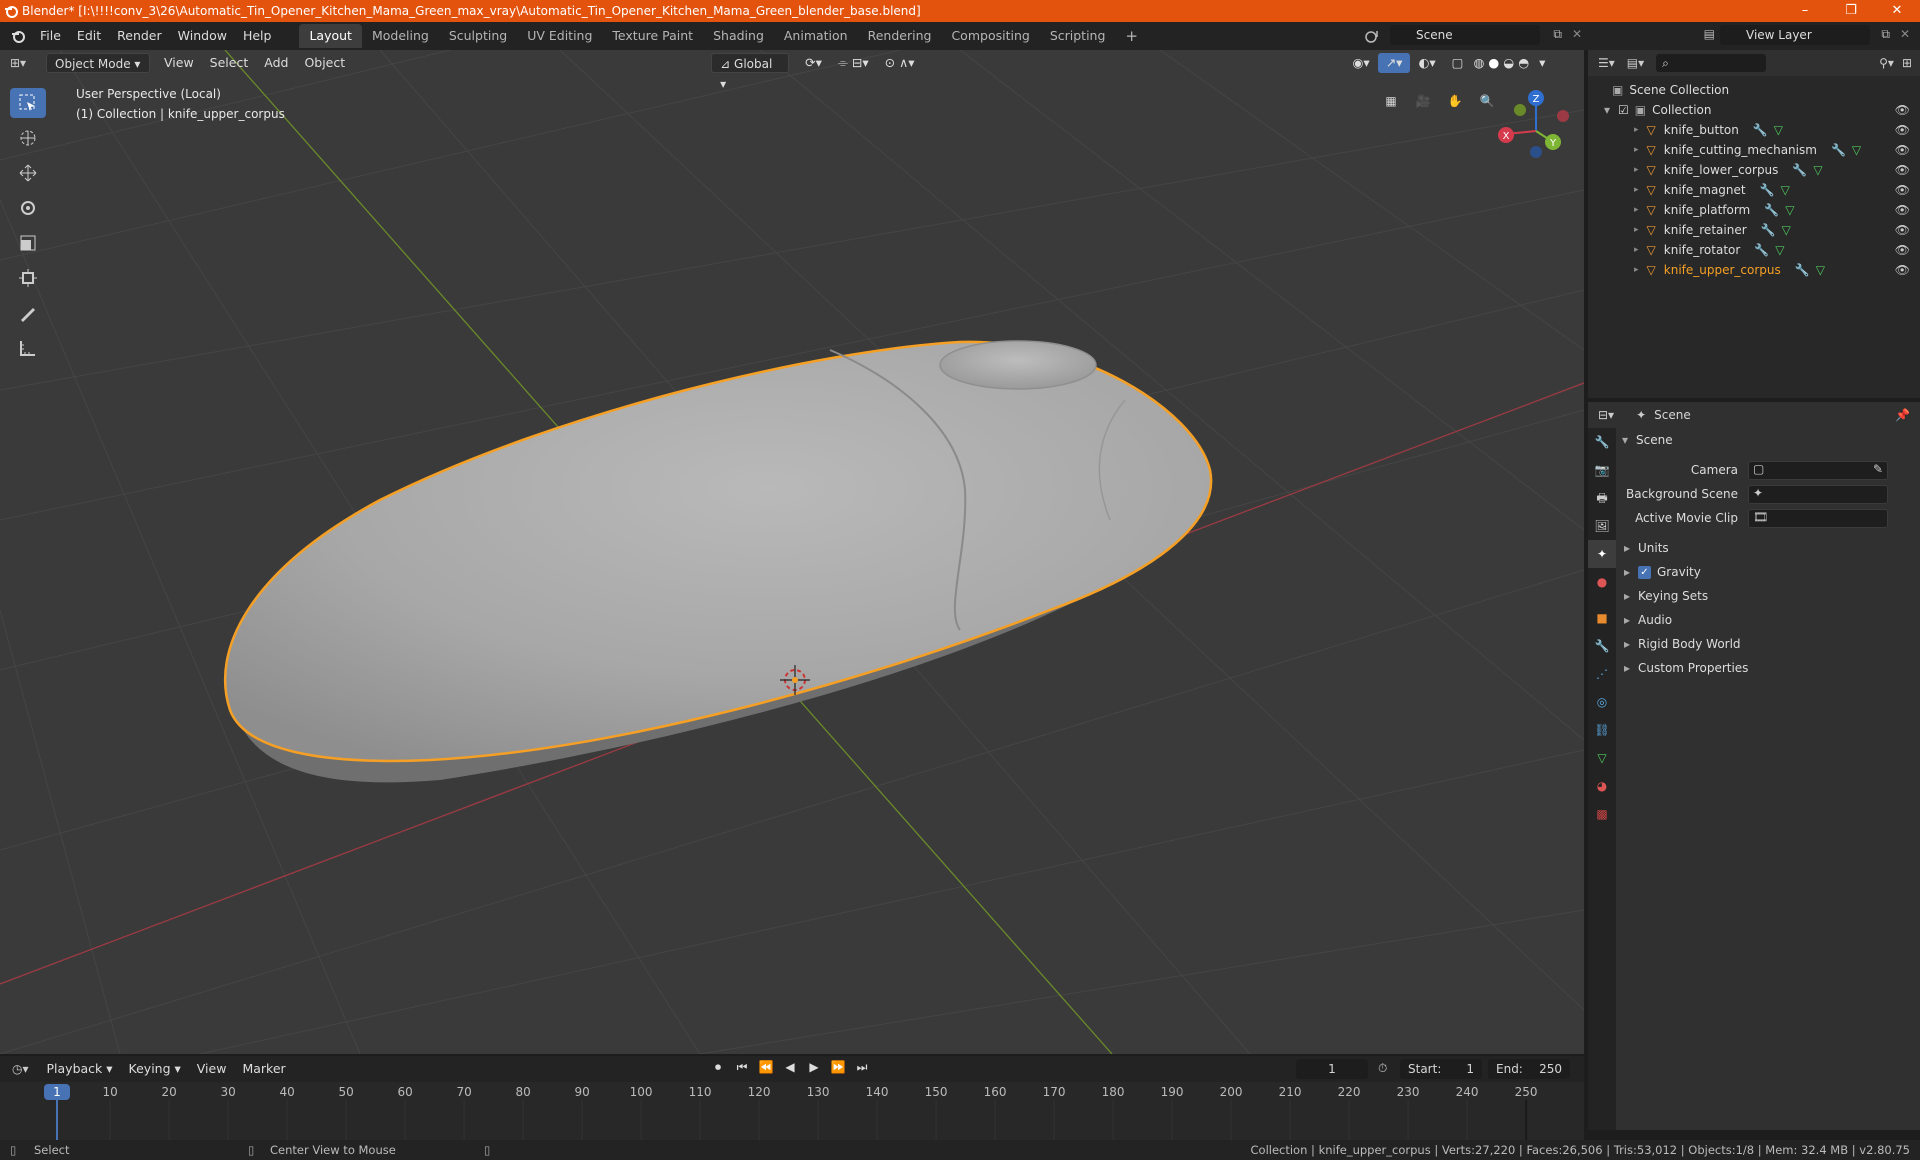  Describe the element at coordinates (1818, 518) in the screenshot. I see `active-movie-clip-input: 🎞` at that location.